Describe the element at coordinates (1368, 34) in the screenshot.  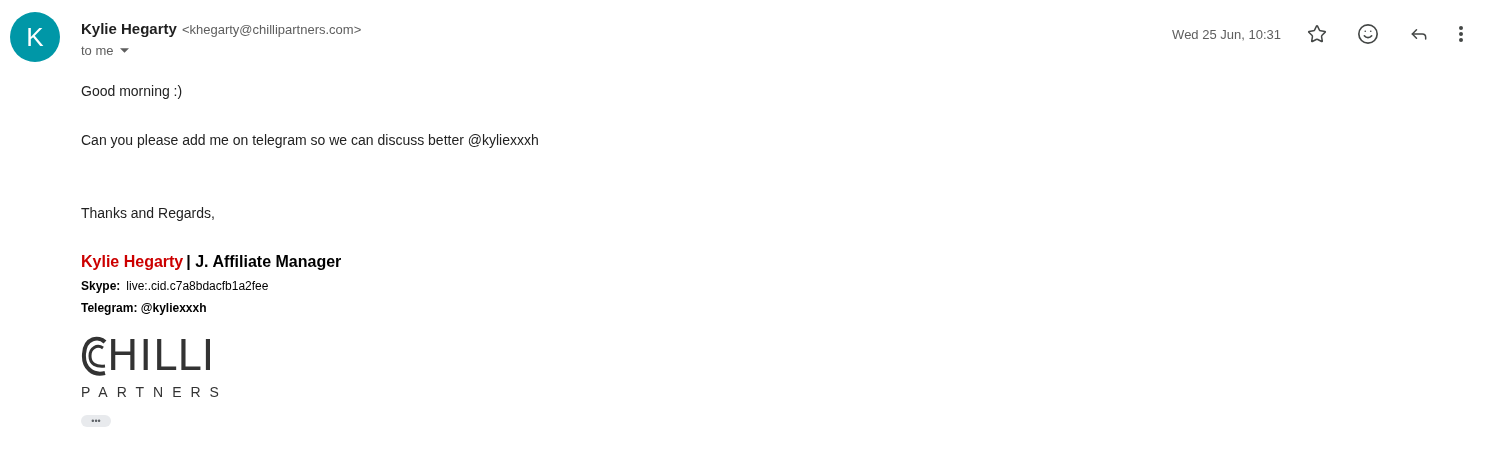
I see `smiley-icon` at that location.